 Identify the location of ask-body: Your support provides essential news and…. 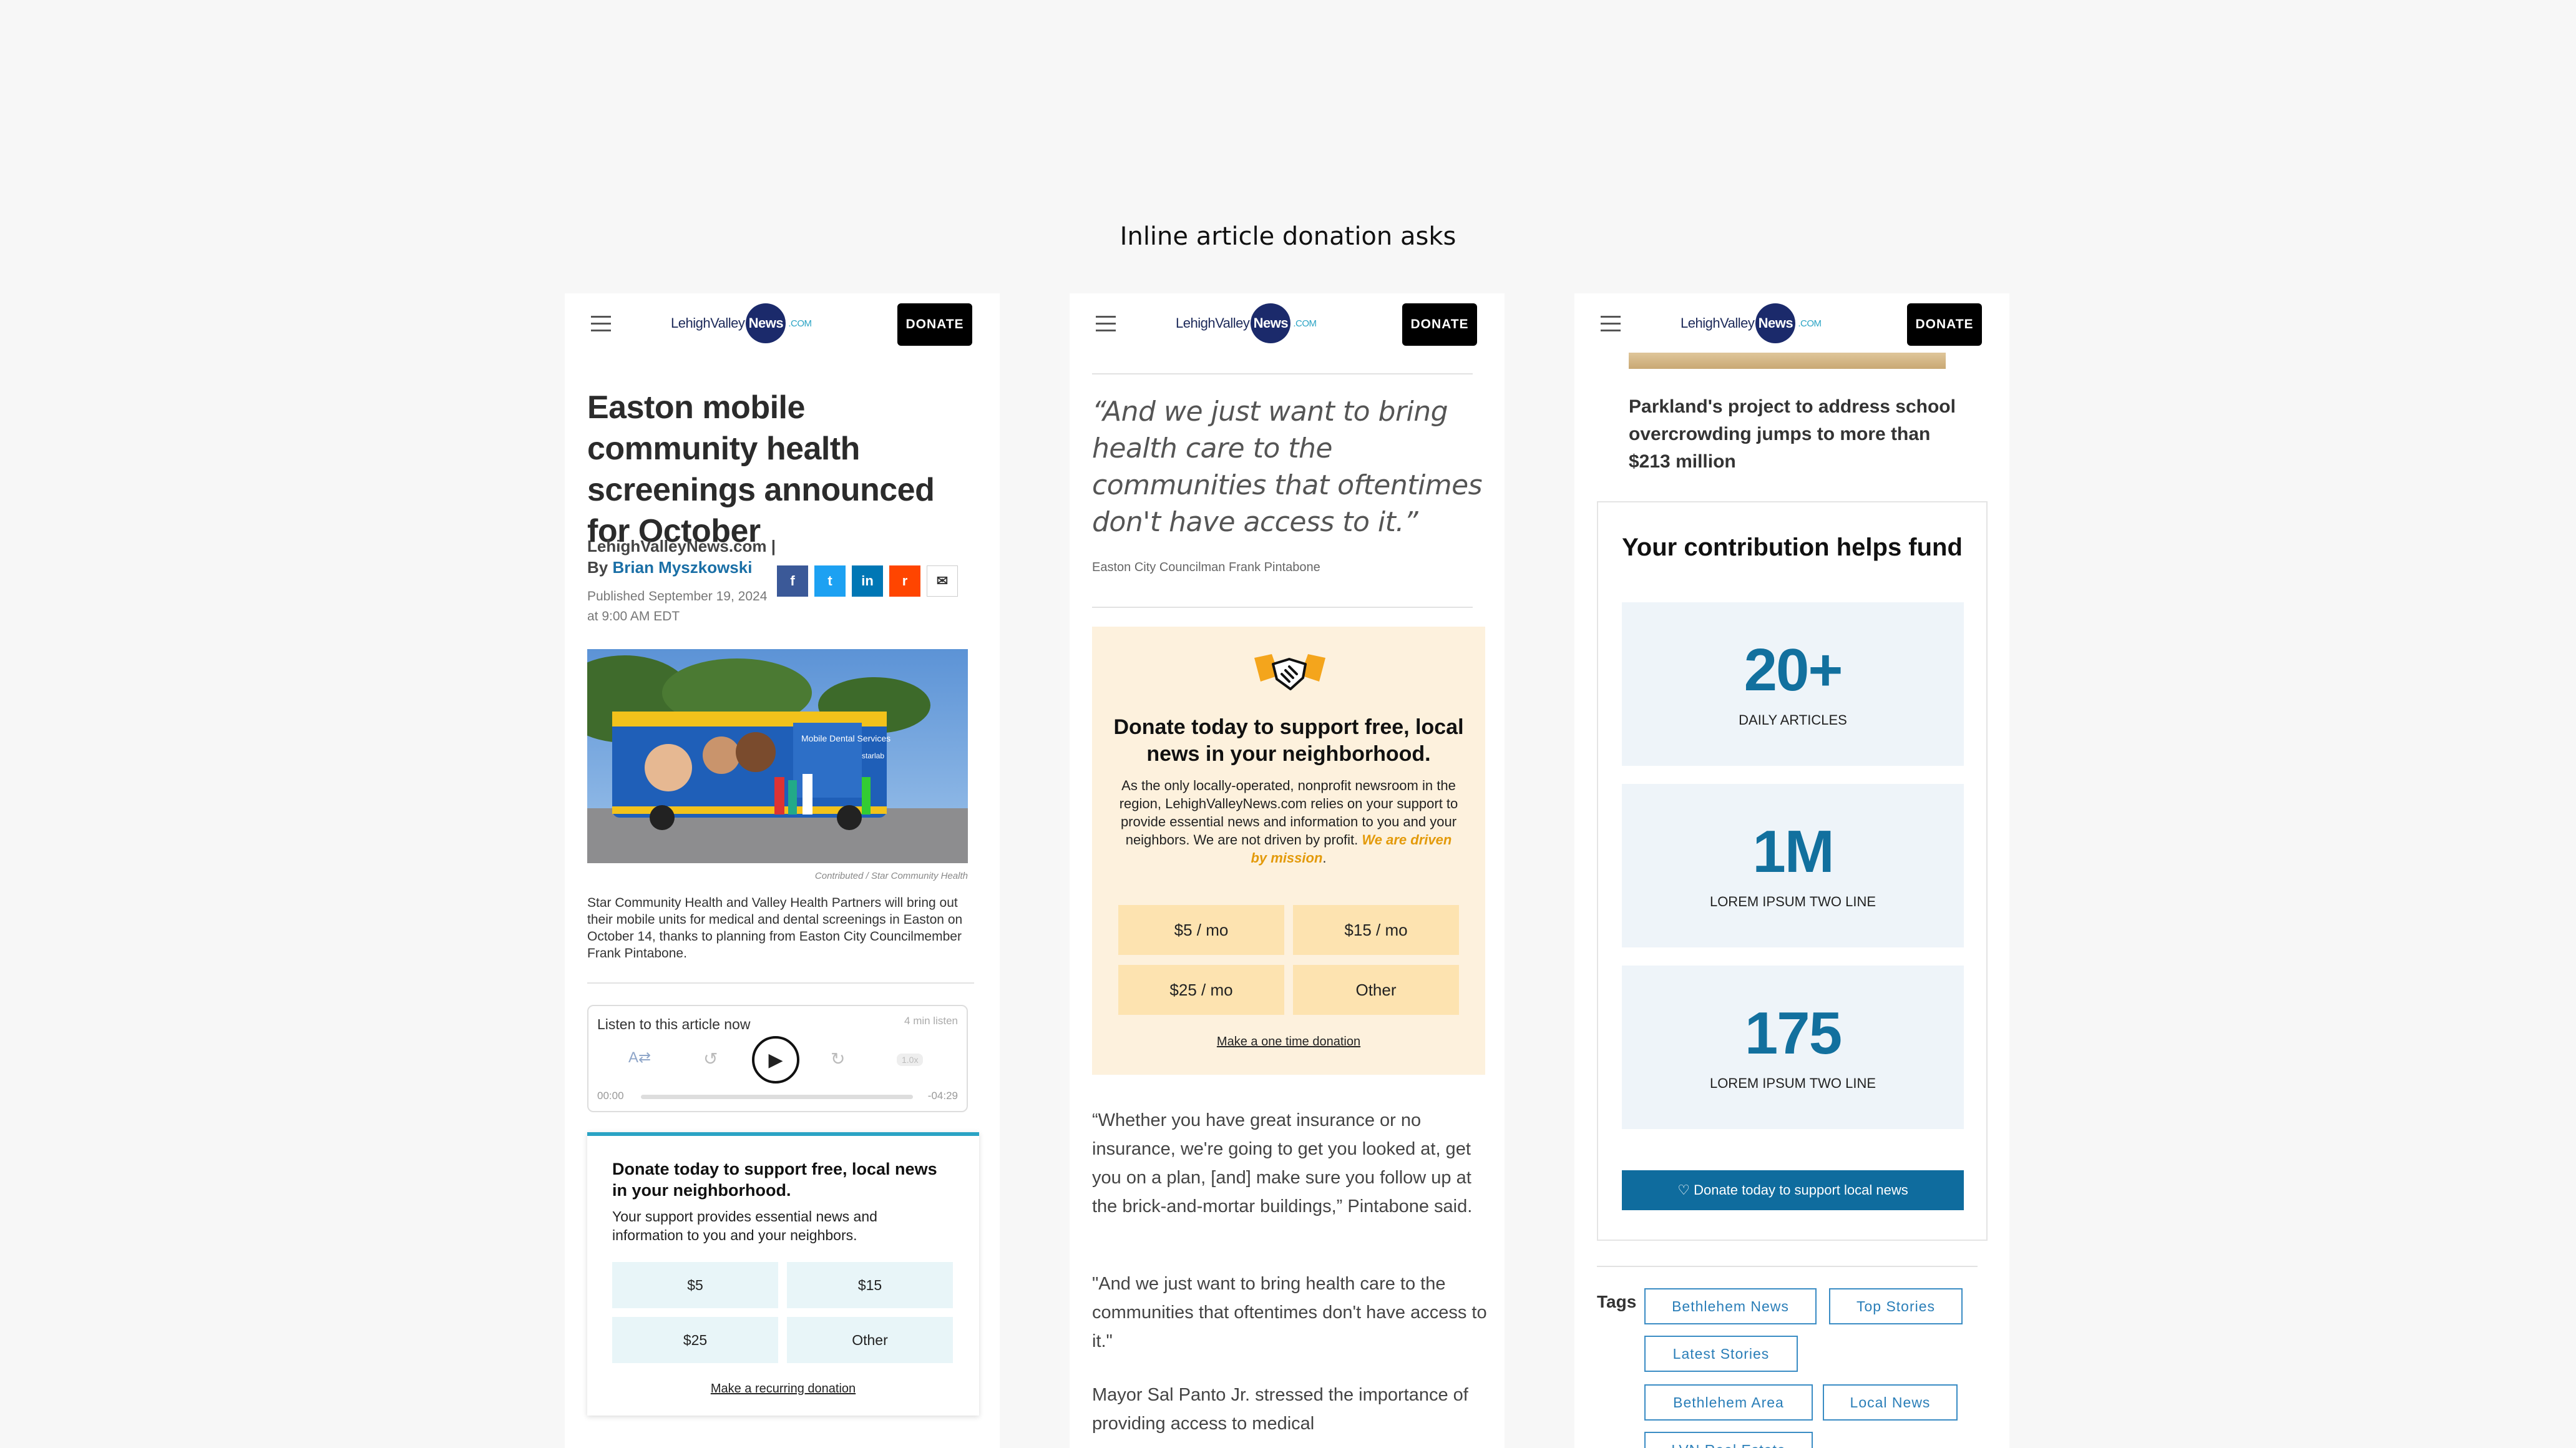
(744, 1225).